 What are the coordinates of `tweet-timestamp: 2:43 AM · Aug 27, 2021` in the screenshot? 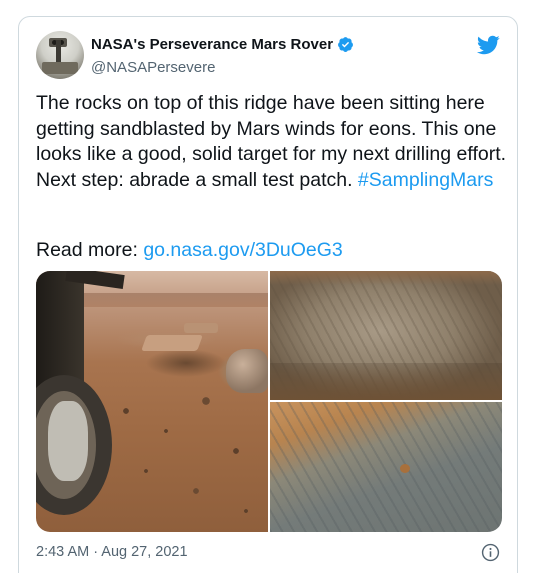 It's located at (112, 552).